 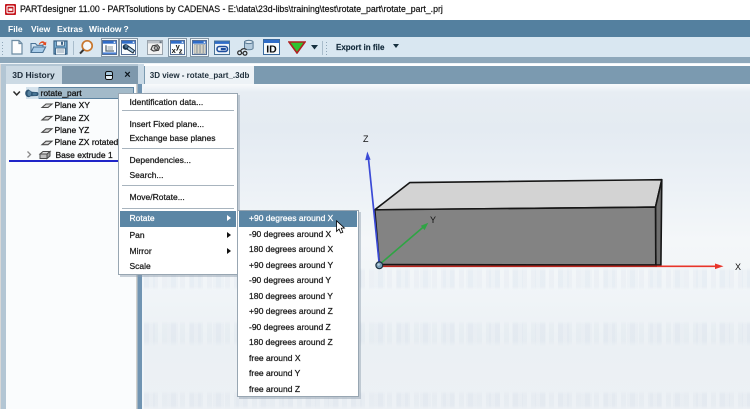 I want to click on svg-text: X, so click(x=738, y=267).